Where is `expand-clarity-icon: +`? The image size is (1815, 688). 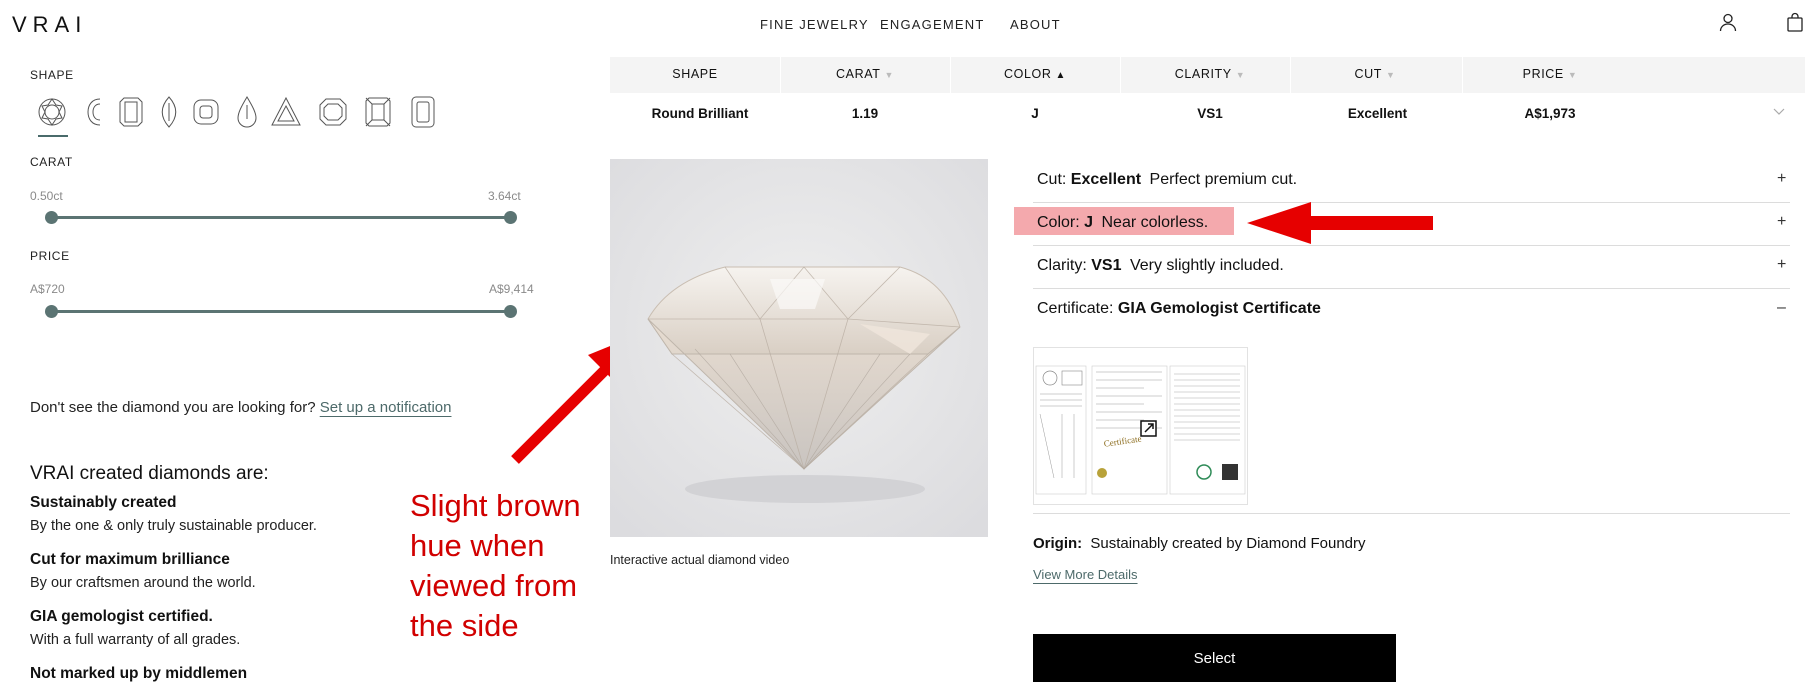 expand-clarity-icon: + is located at coordinates (1781, 265).